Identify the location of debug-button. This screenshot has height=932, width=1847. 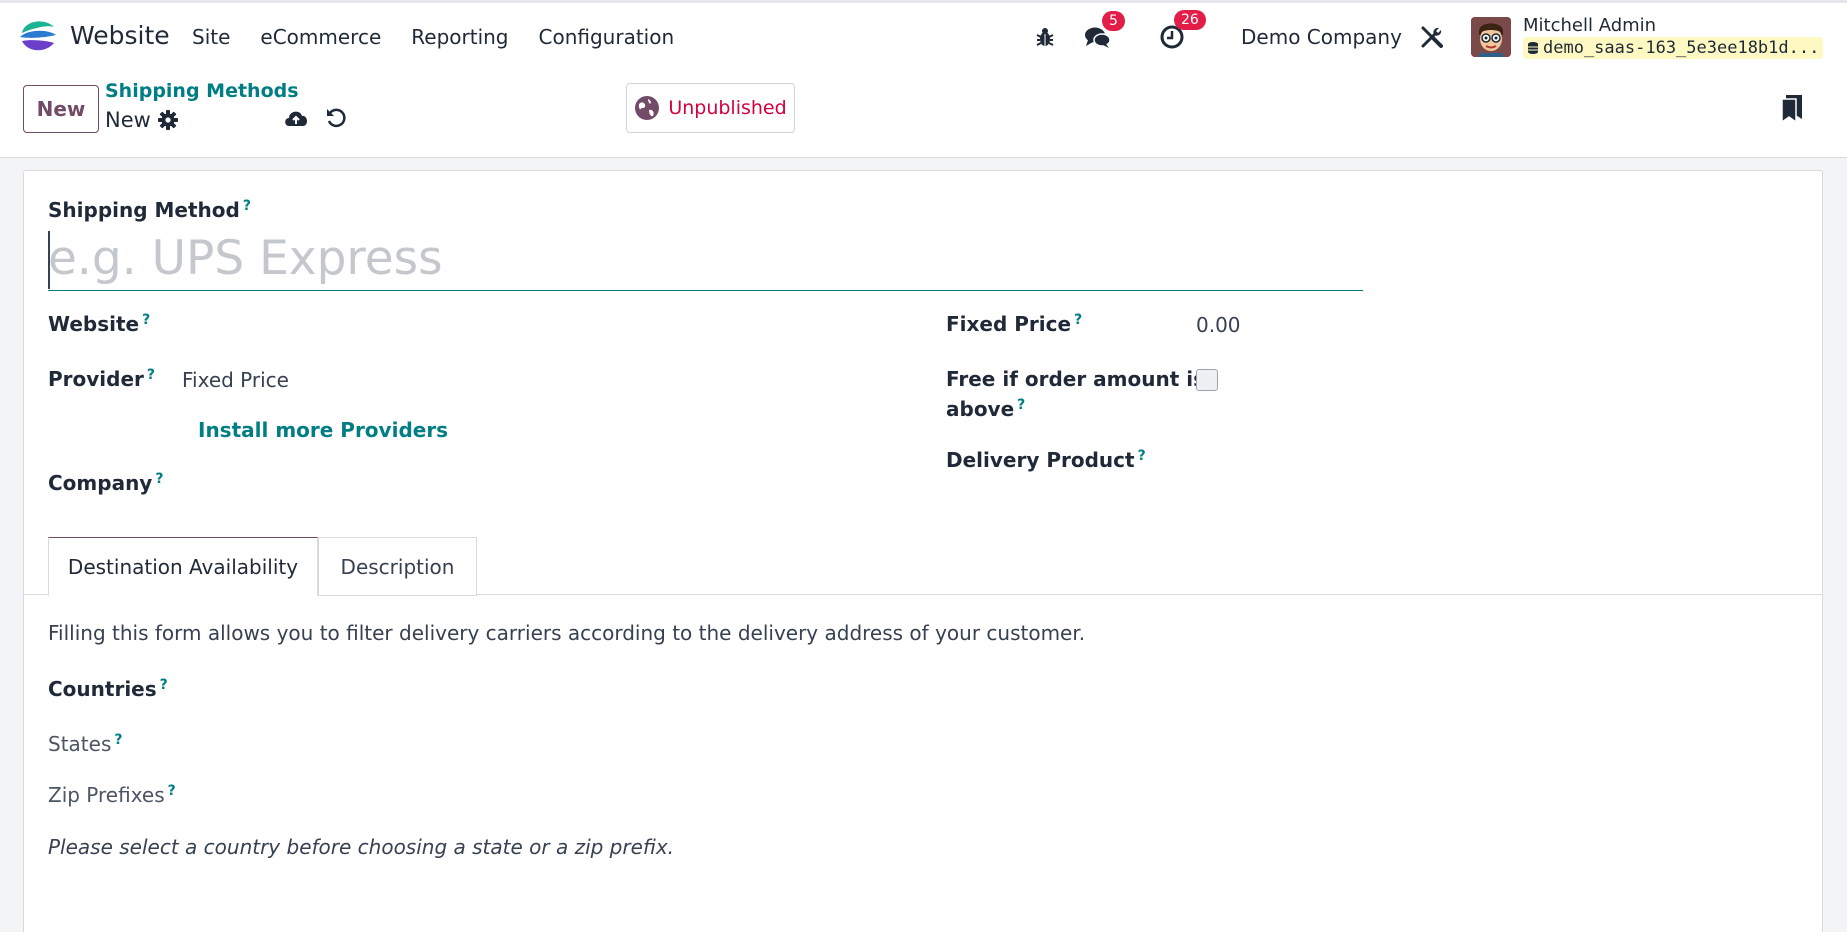
(1045, 37).